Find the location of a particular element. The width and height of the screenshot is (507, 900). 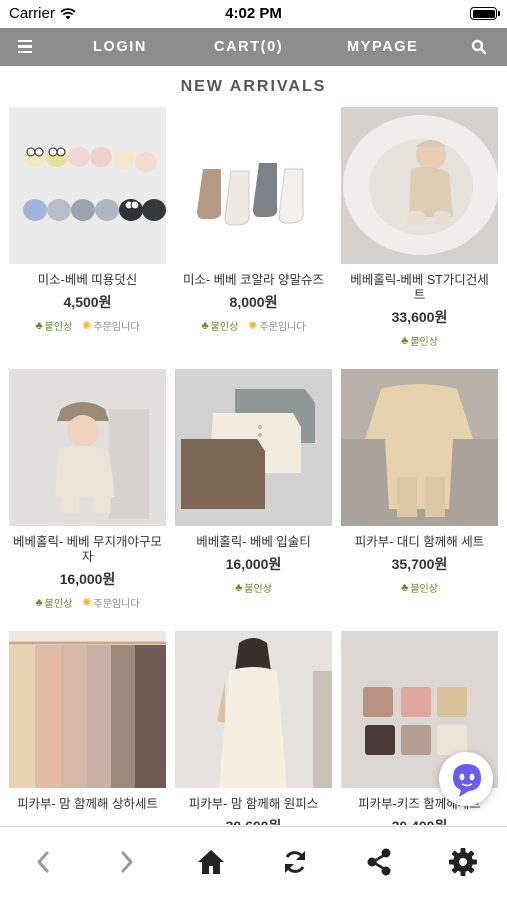

bottom-toolbar is located at coordinates (253, 863).